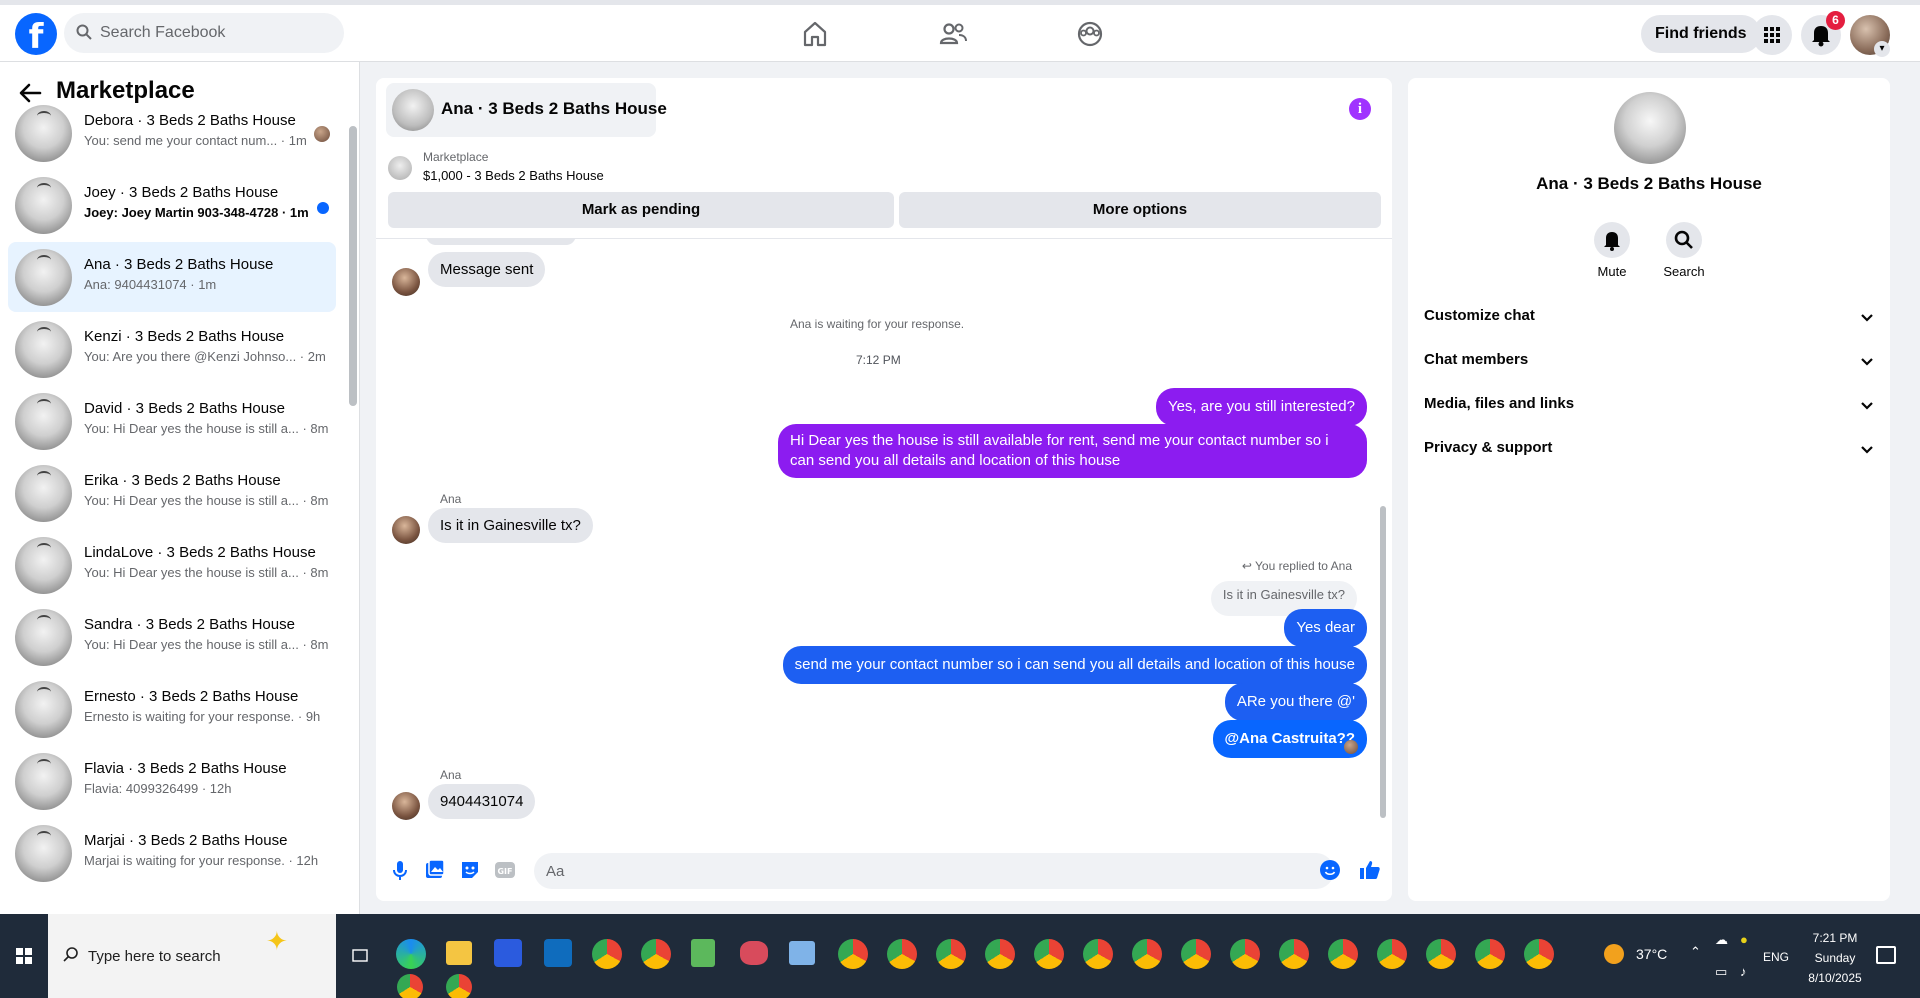 The width and height of the screenshot is (1920, 998). I want to click on cloud-icon: ☁, so click(1721, 940).